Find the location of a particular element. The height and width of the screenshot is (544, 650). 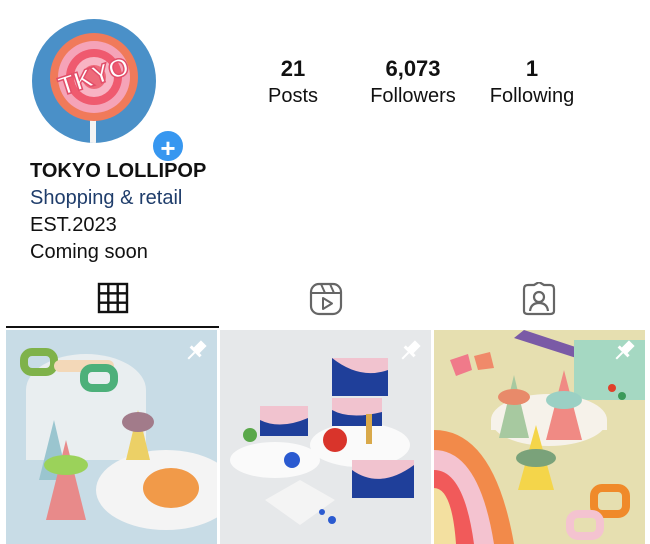

profile-avatar: TKYO + is located at coordinates (108, 90).